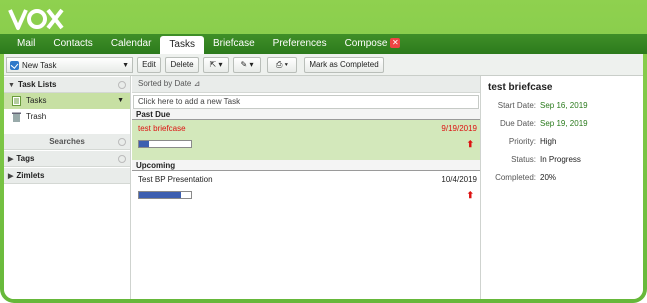 The height and width of the screenshot is (303, 647). What do you see at coordinates (131, 44) in the screenshot?
I see `tab-calendar: Calendar` at bounding box center [131, 44].